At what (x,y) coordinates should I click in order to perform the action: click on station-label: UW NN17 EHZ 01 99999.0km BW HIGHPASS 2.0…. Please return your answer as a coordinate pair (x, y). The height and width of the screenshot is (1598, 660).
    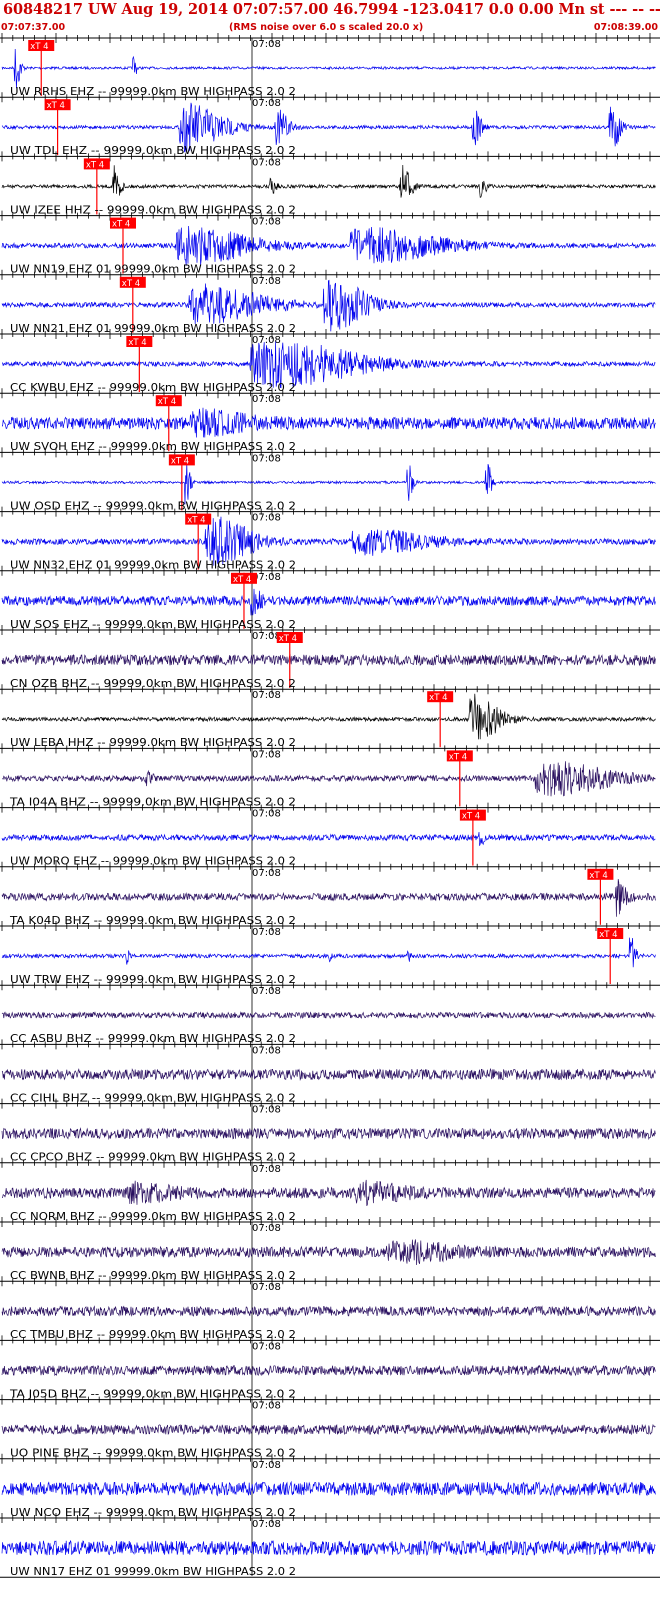
    Looking at the image, I should click on (153, 1572).